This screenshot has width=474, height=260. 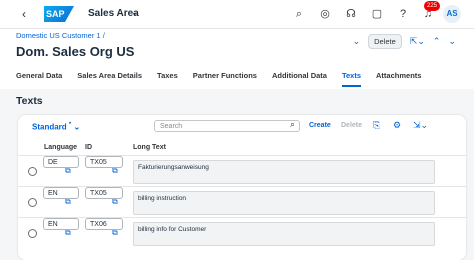 I want to click on tab-partner-functions: Partner Functions, so click(x=225, y=79).